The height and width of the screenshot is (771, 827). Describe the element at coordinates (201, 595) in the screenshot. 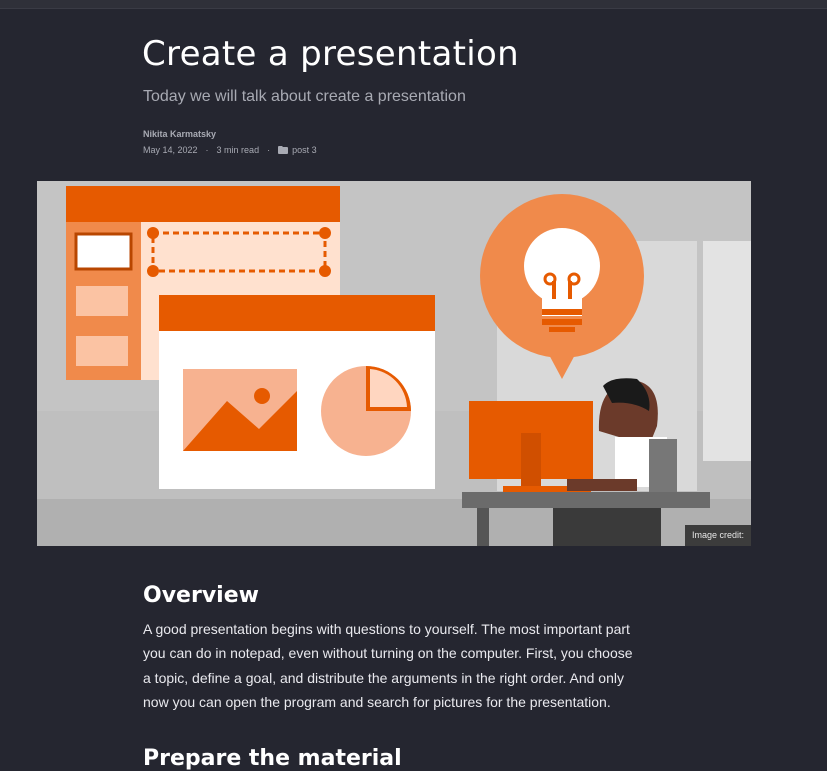

I see `section-heading-overview: Overview` at that location.